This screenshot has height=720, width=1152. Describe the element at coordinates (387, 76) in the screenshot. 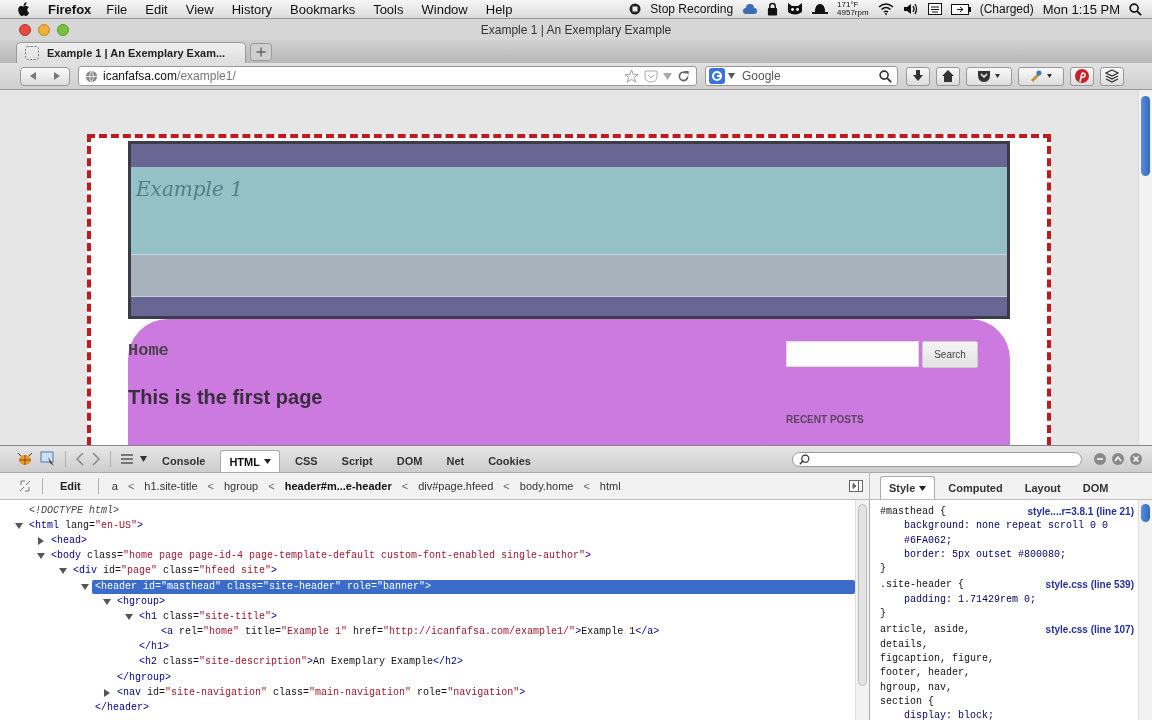

I see `address-bar: icanfafsa.com/example1/` at that location.